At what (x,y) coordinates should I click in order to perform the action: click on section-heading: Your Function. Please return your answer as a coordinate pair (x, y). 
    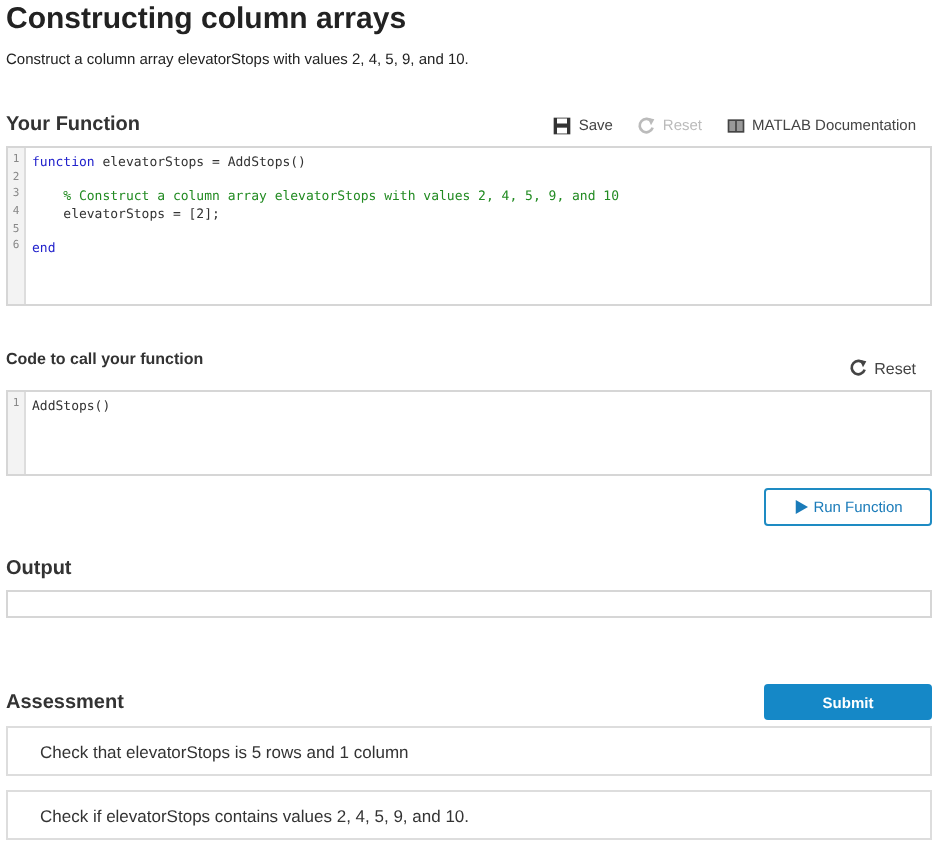
    Looking at the image, I should click on (73, 125).